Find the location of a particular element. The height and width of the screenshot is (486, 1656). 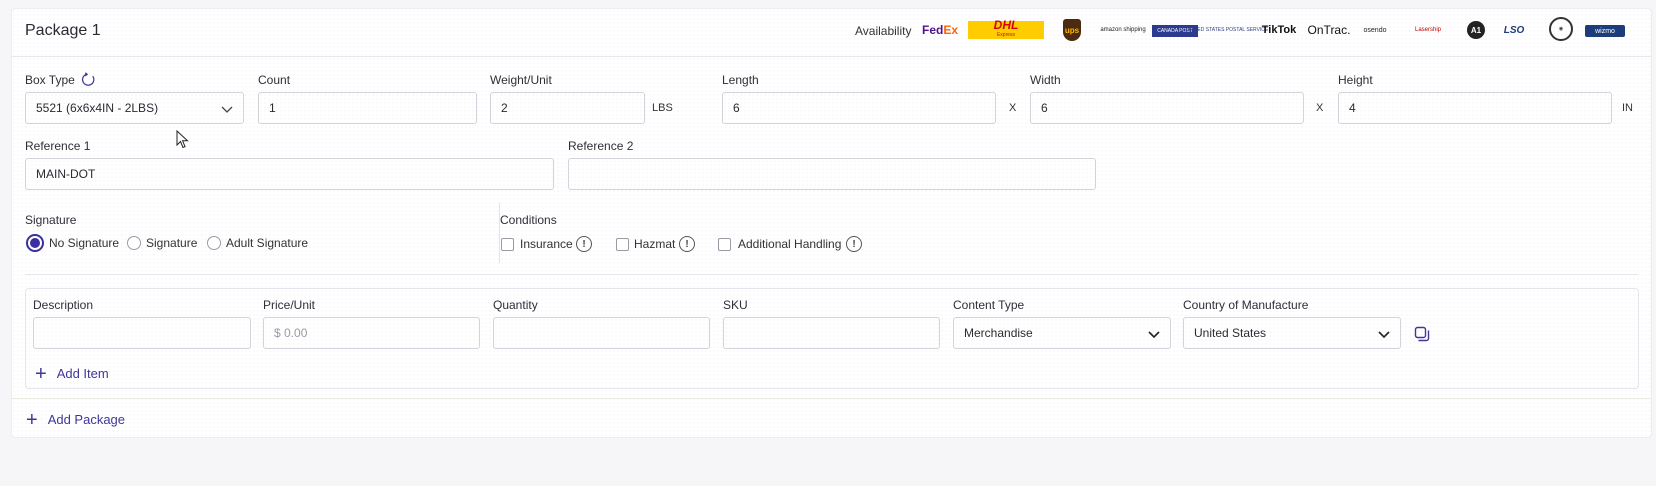

sku-label: SKU is located at coordinates (735, 305).